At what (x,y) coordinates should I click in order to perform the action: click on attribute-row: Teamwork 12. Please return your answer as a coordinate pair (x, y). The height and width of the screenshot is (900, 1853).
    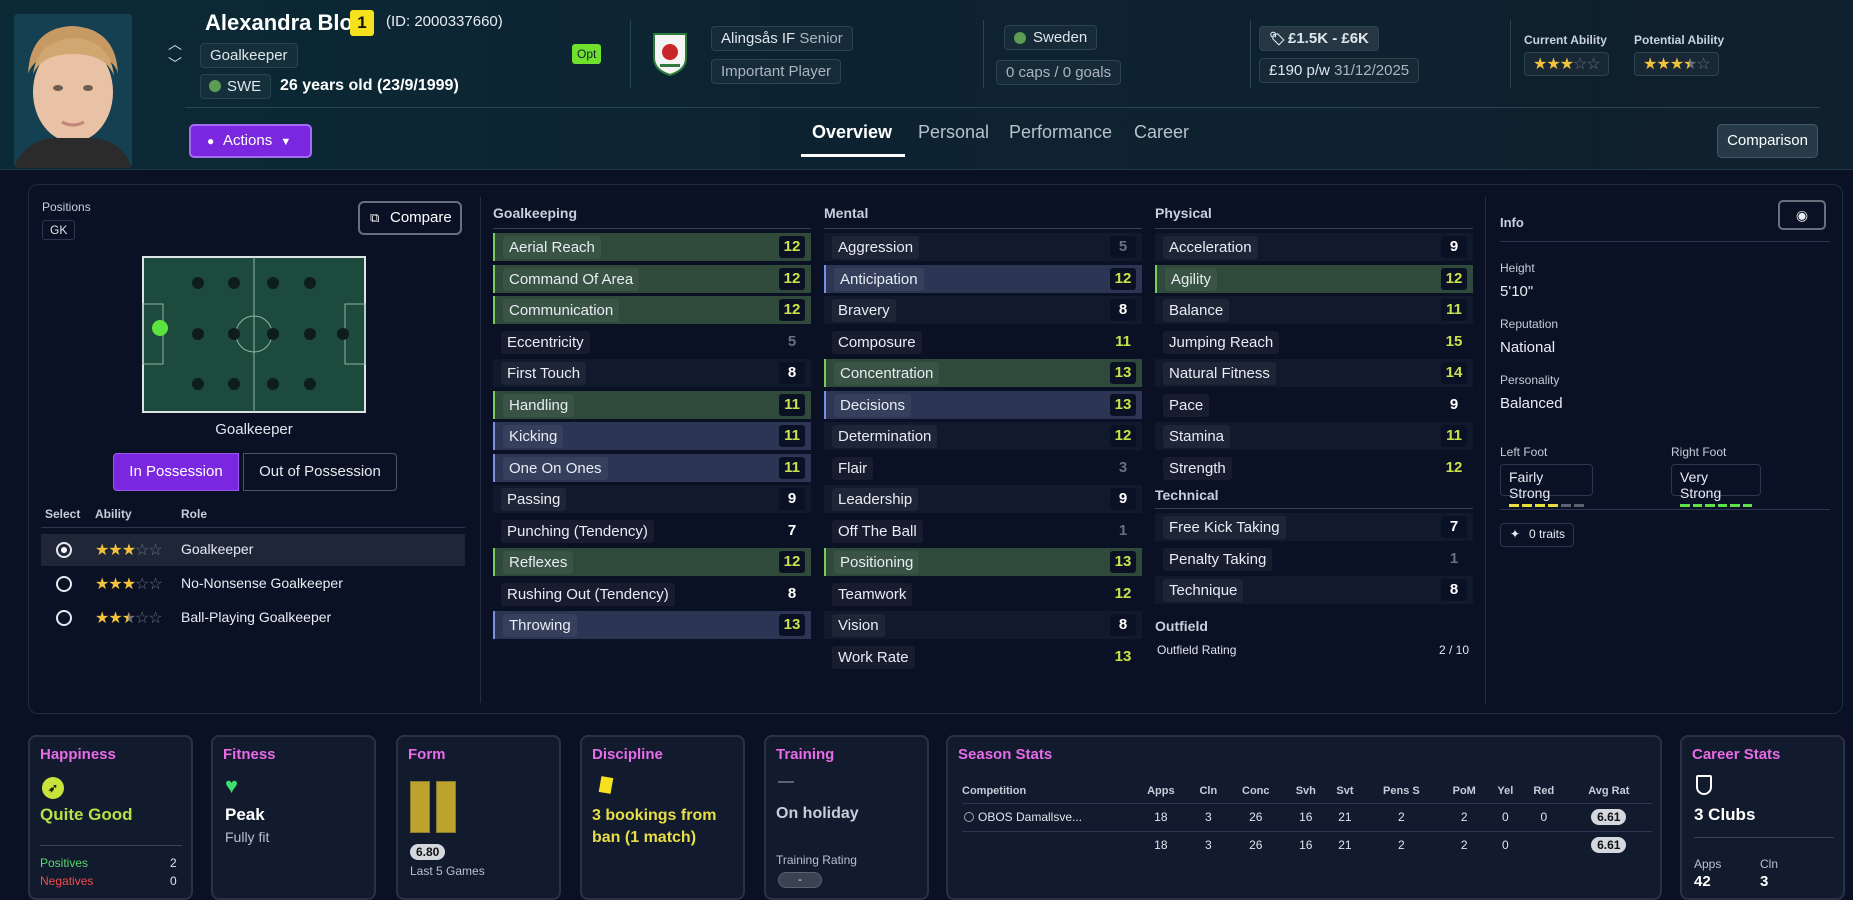
    Looking at the image, I should click on (983, 594).